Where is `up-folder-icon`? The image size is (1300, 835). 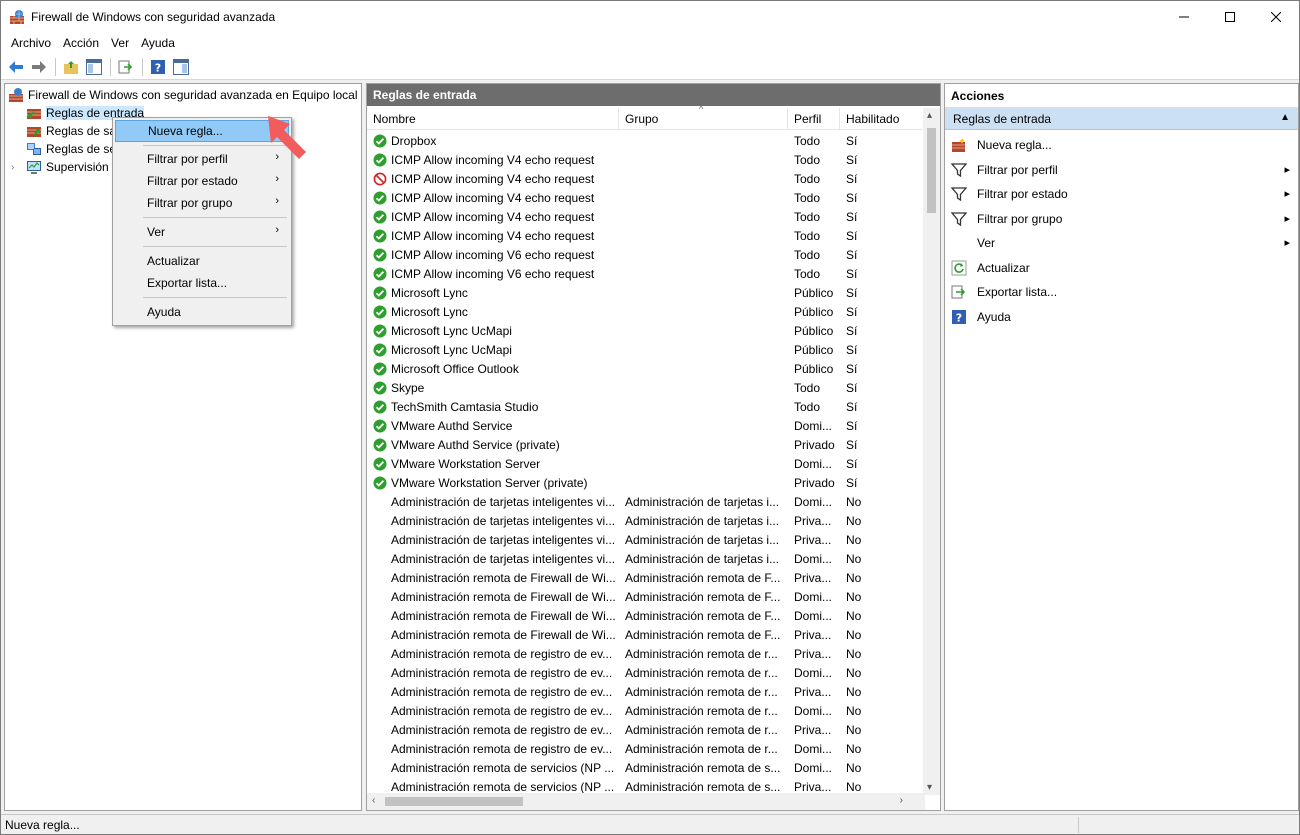
up-folder-icon is located at coordinates (71, 67).